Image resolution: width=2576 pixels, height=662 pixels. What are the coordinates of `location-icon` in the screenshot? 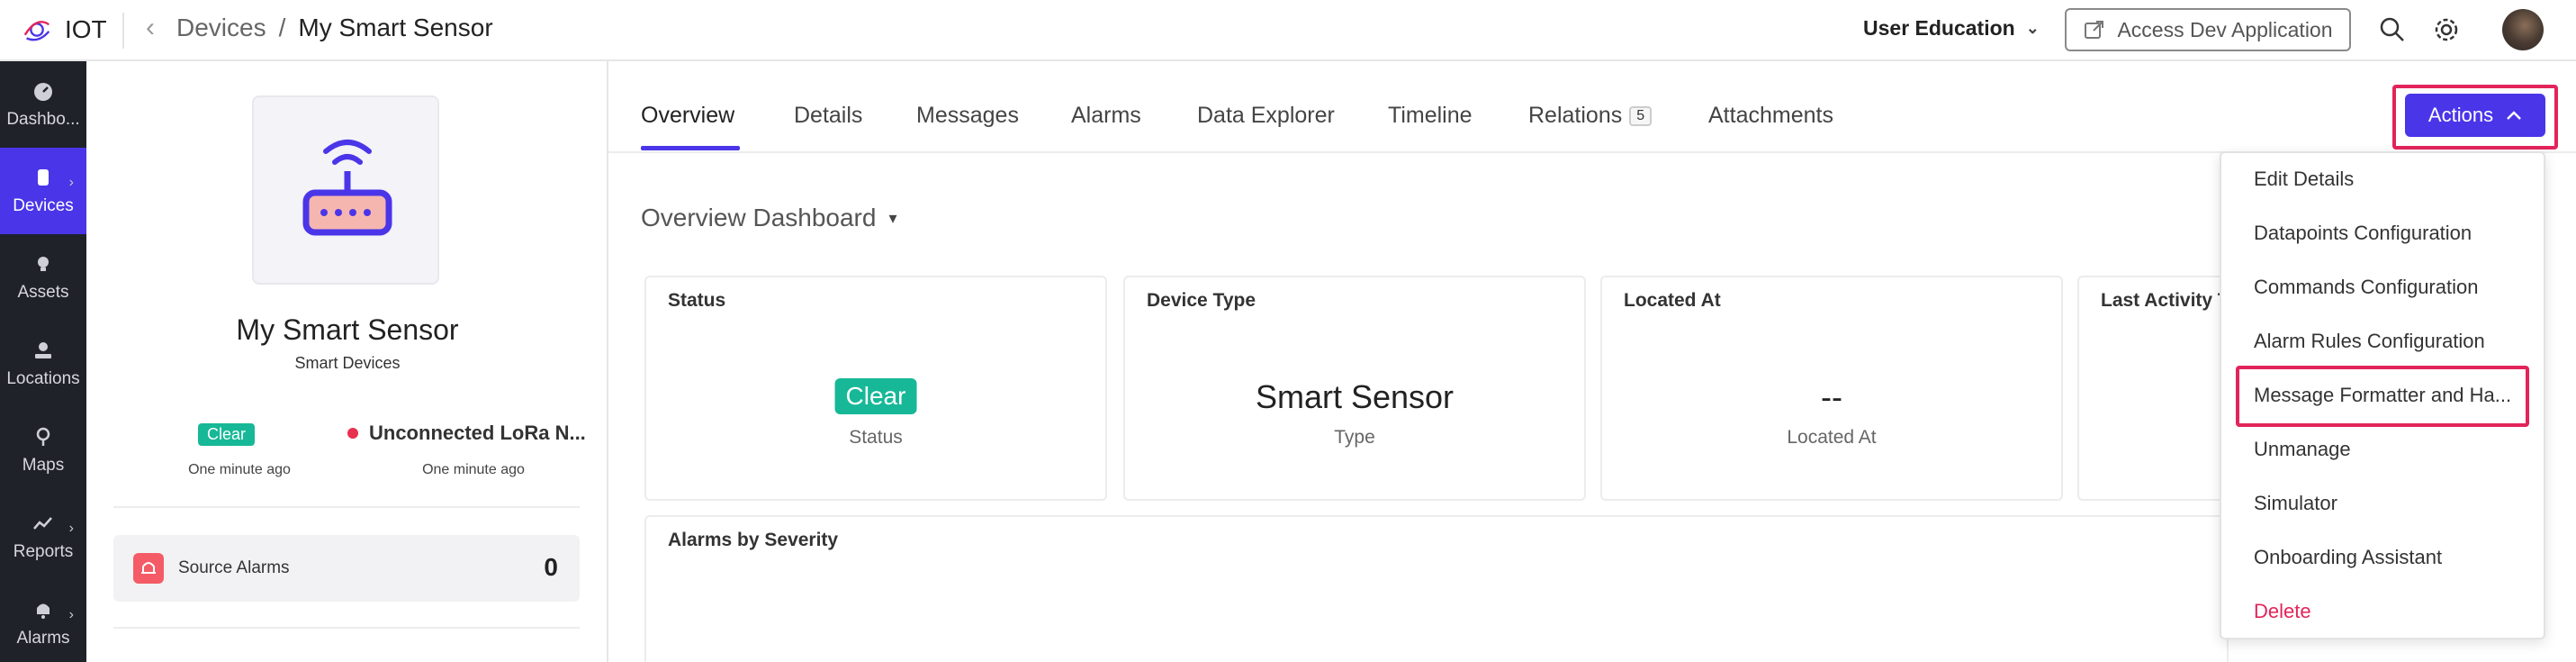 It's located at (43, 350).